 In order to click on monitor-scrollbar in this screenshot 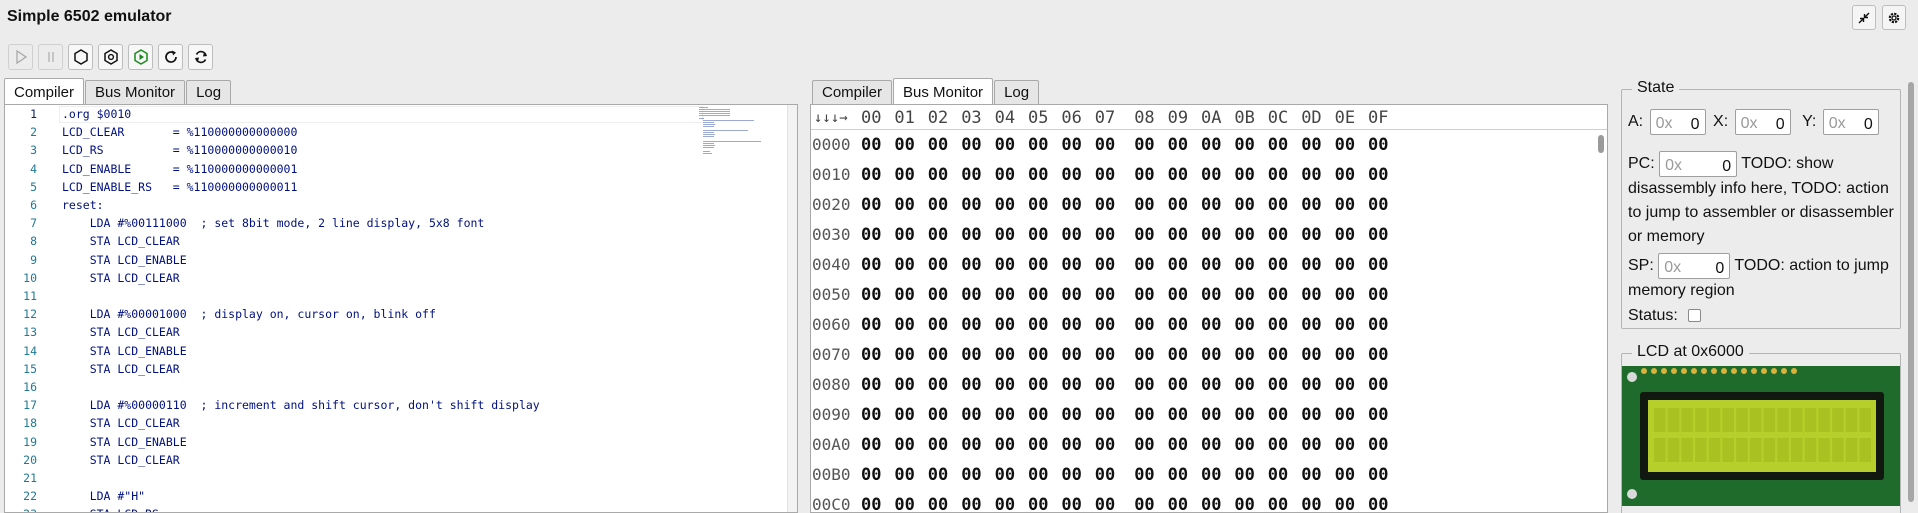, I will do `click(1600, 322)`.